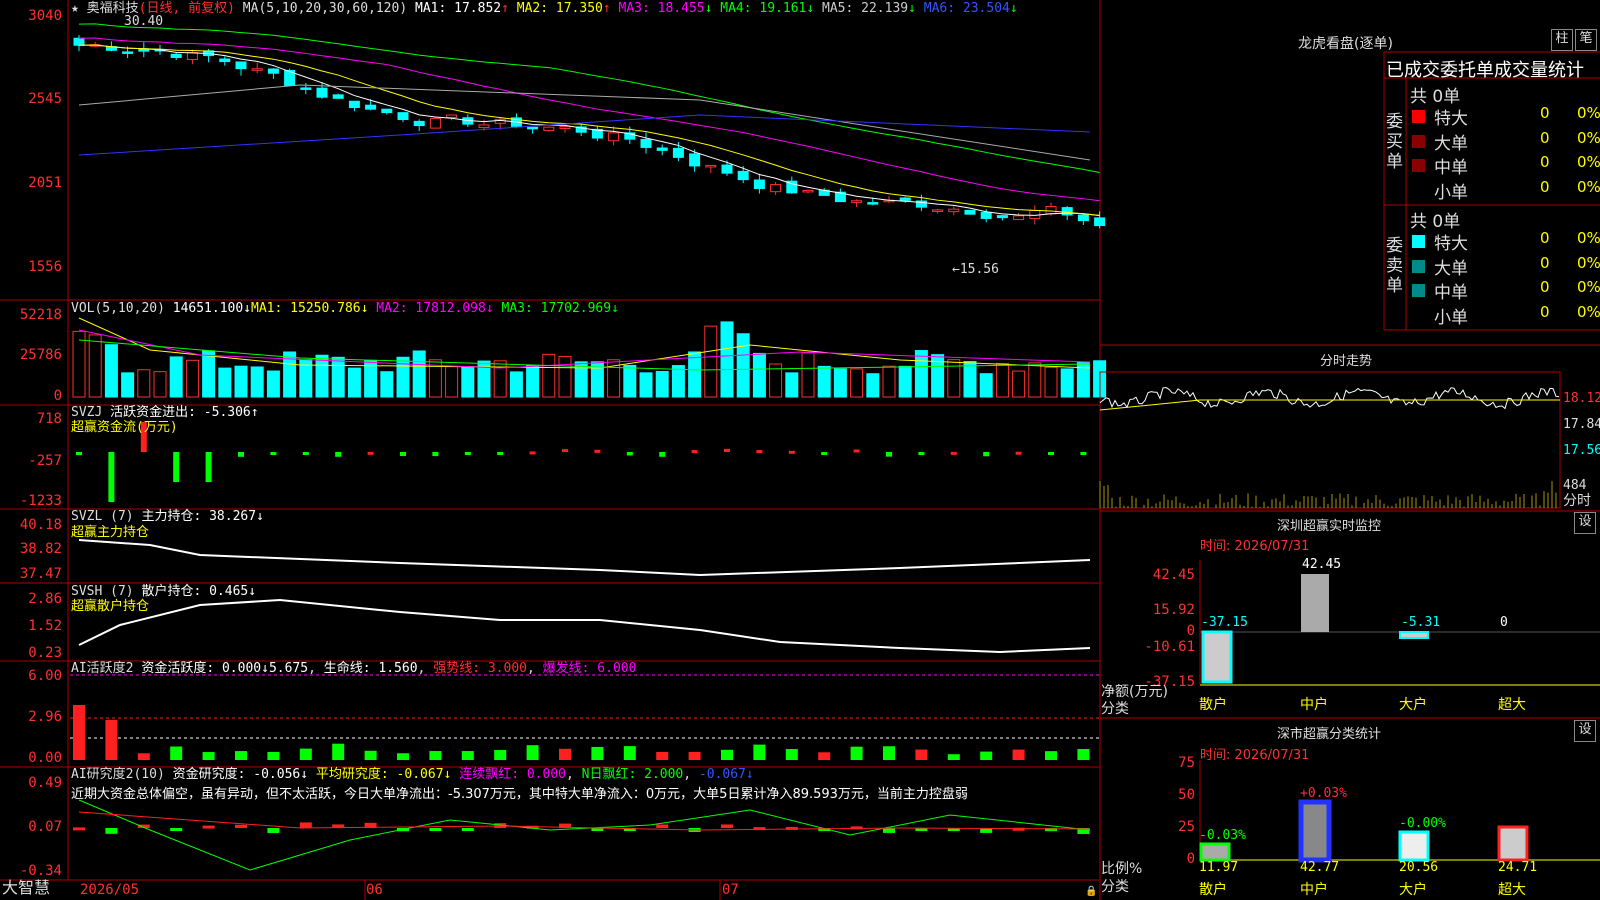 The height and width of the screenshot is (900, 1600). Describe the element at coordinates (1585, 523) in the screenshot. I see `sz-monitor-settings-button: 设` at that location.